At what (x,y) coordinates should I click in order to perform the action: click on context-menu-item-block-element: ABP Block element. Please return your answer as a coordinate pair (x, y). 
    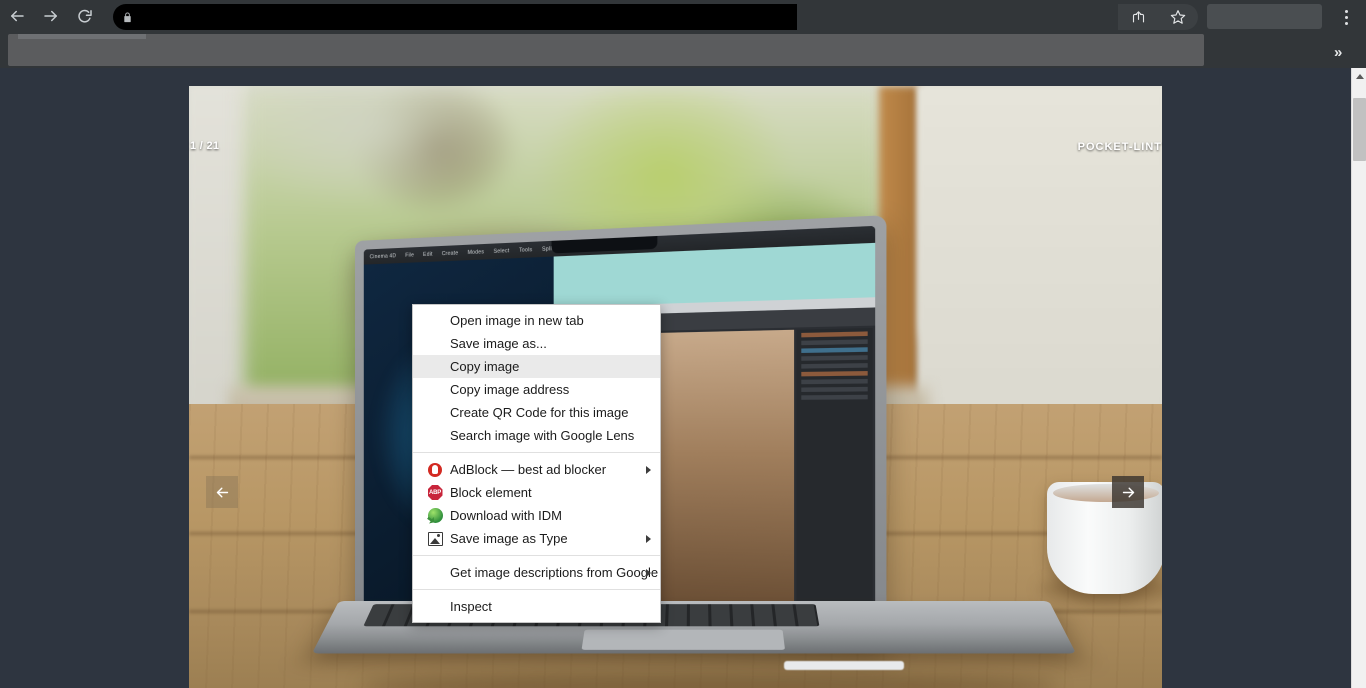
    Looking at the image, I should click on (536, 492).